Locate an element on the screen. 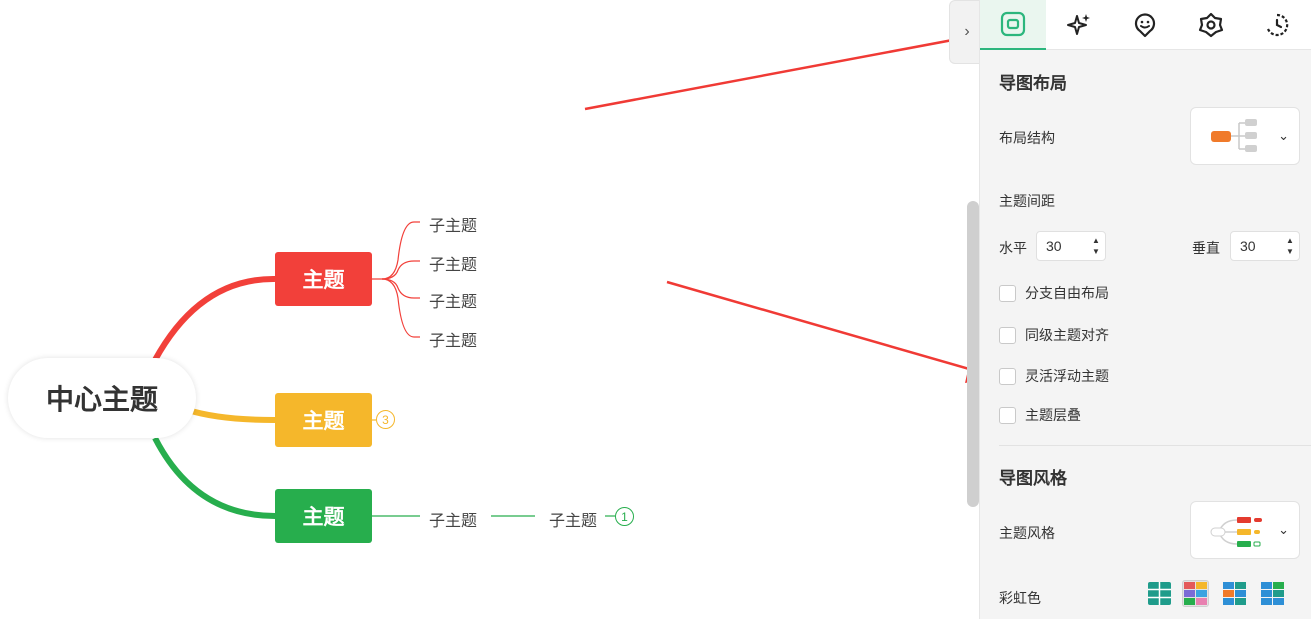 The image size is (1311, 619). topic-style-select: ⌄ is located at coordinates (1245, 530).